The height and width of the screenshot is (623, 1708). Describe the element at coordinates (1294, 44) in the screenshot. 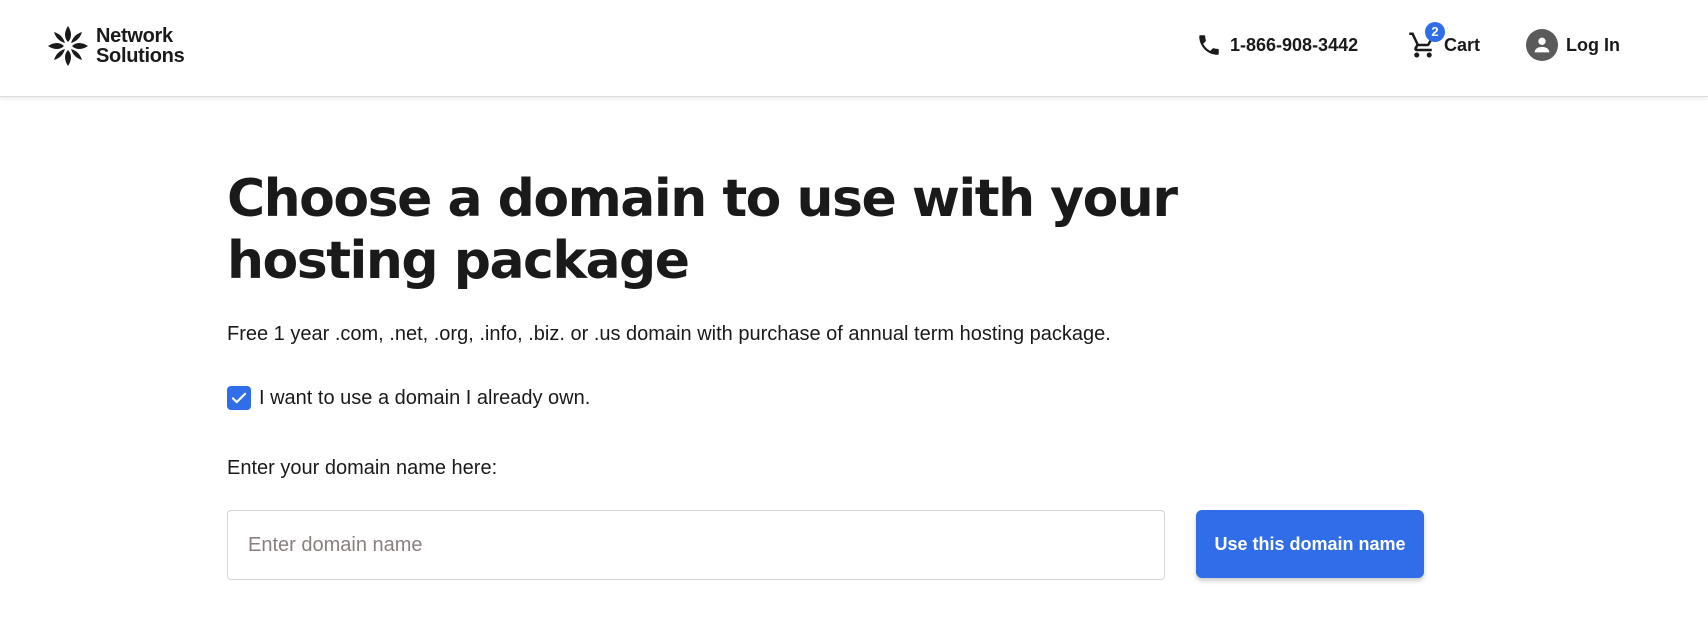

I see `phone-number: 1-866-908-3442` at that location.